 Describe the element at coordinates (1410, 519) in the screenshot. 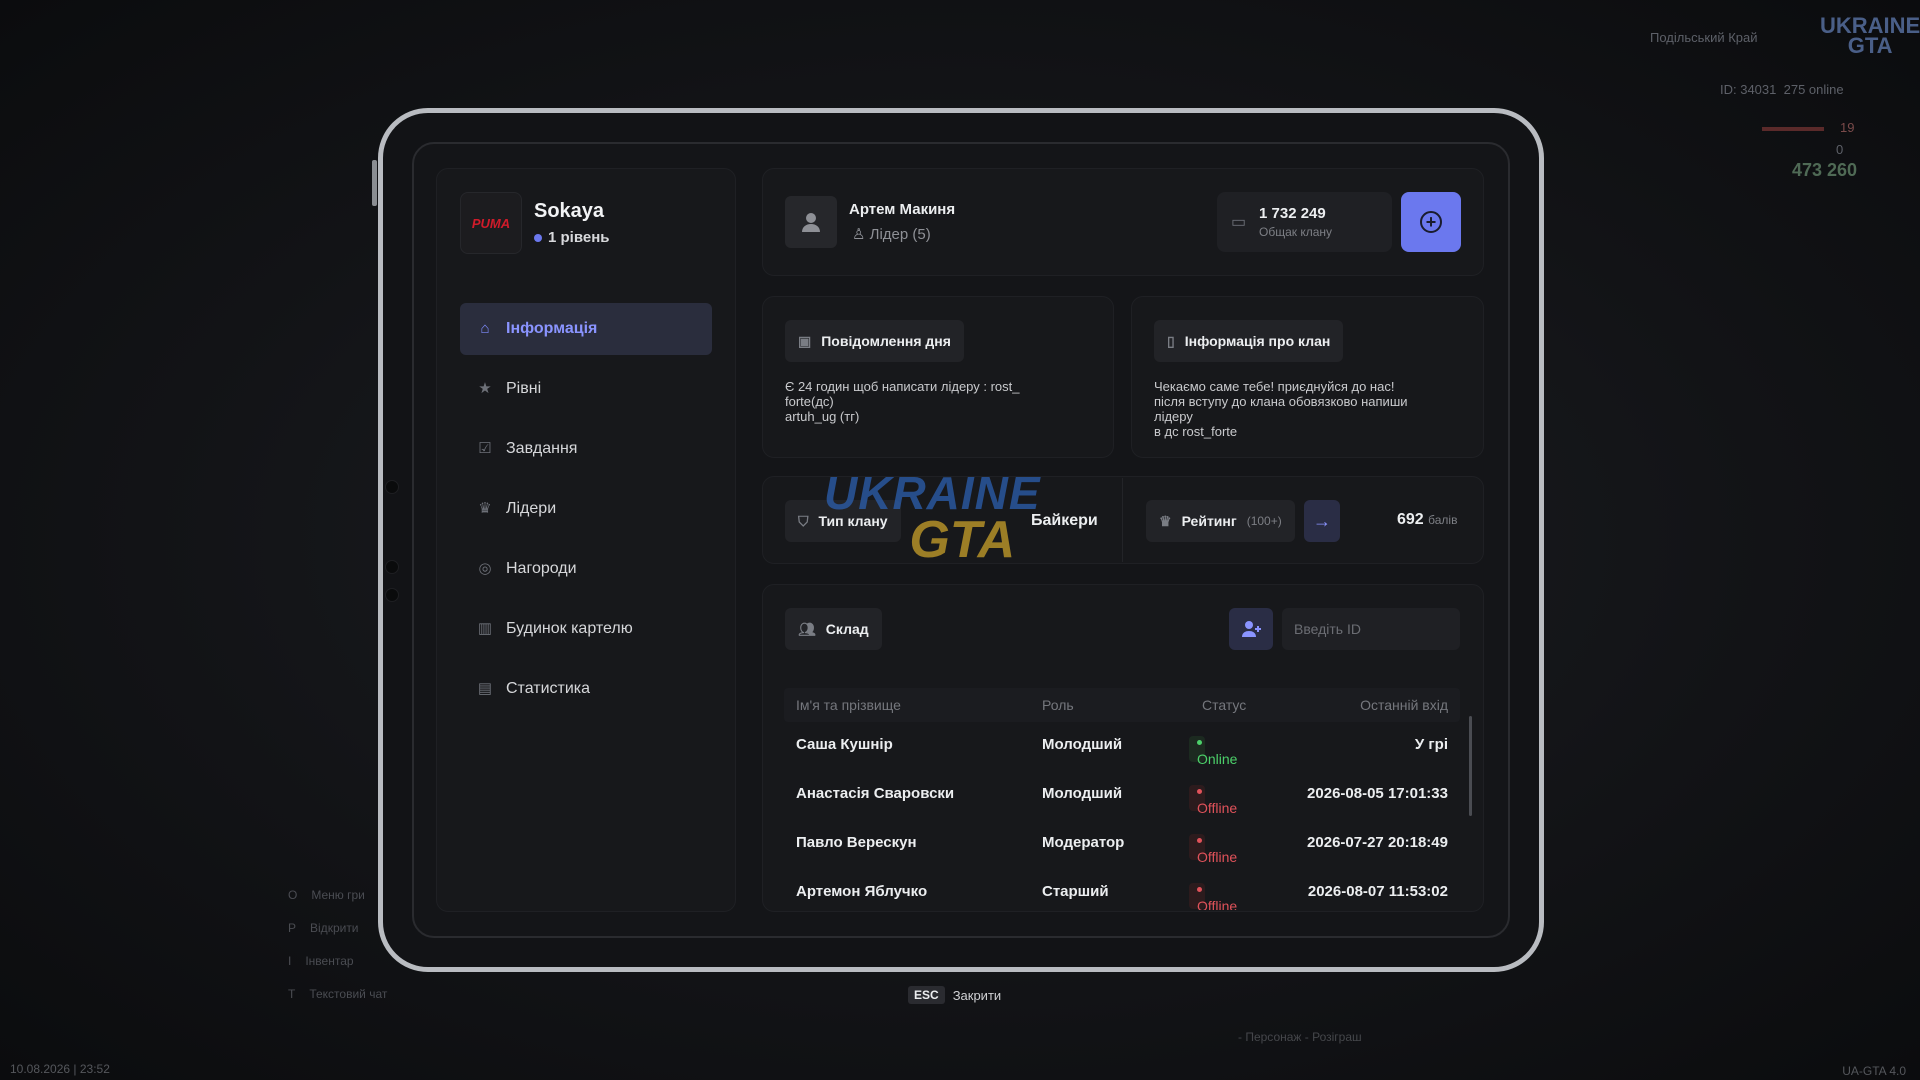

I see `rating-points-value: 692` at that location.